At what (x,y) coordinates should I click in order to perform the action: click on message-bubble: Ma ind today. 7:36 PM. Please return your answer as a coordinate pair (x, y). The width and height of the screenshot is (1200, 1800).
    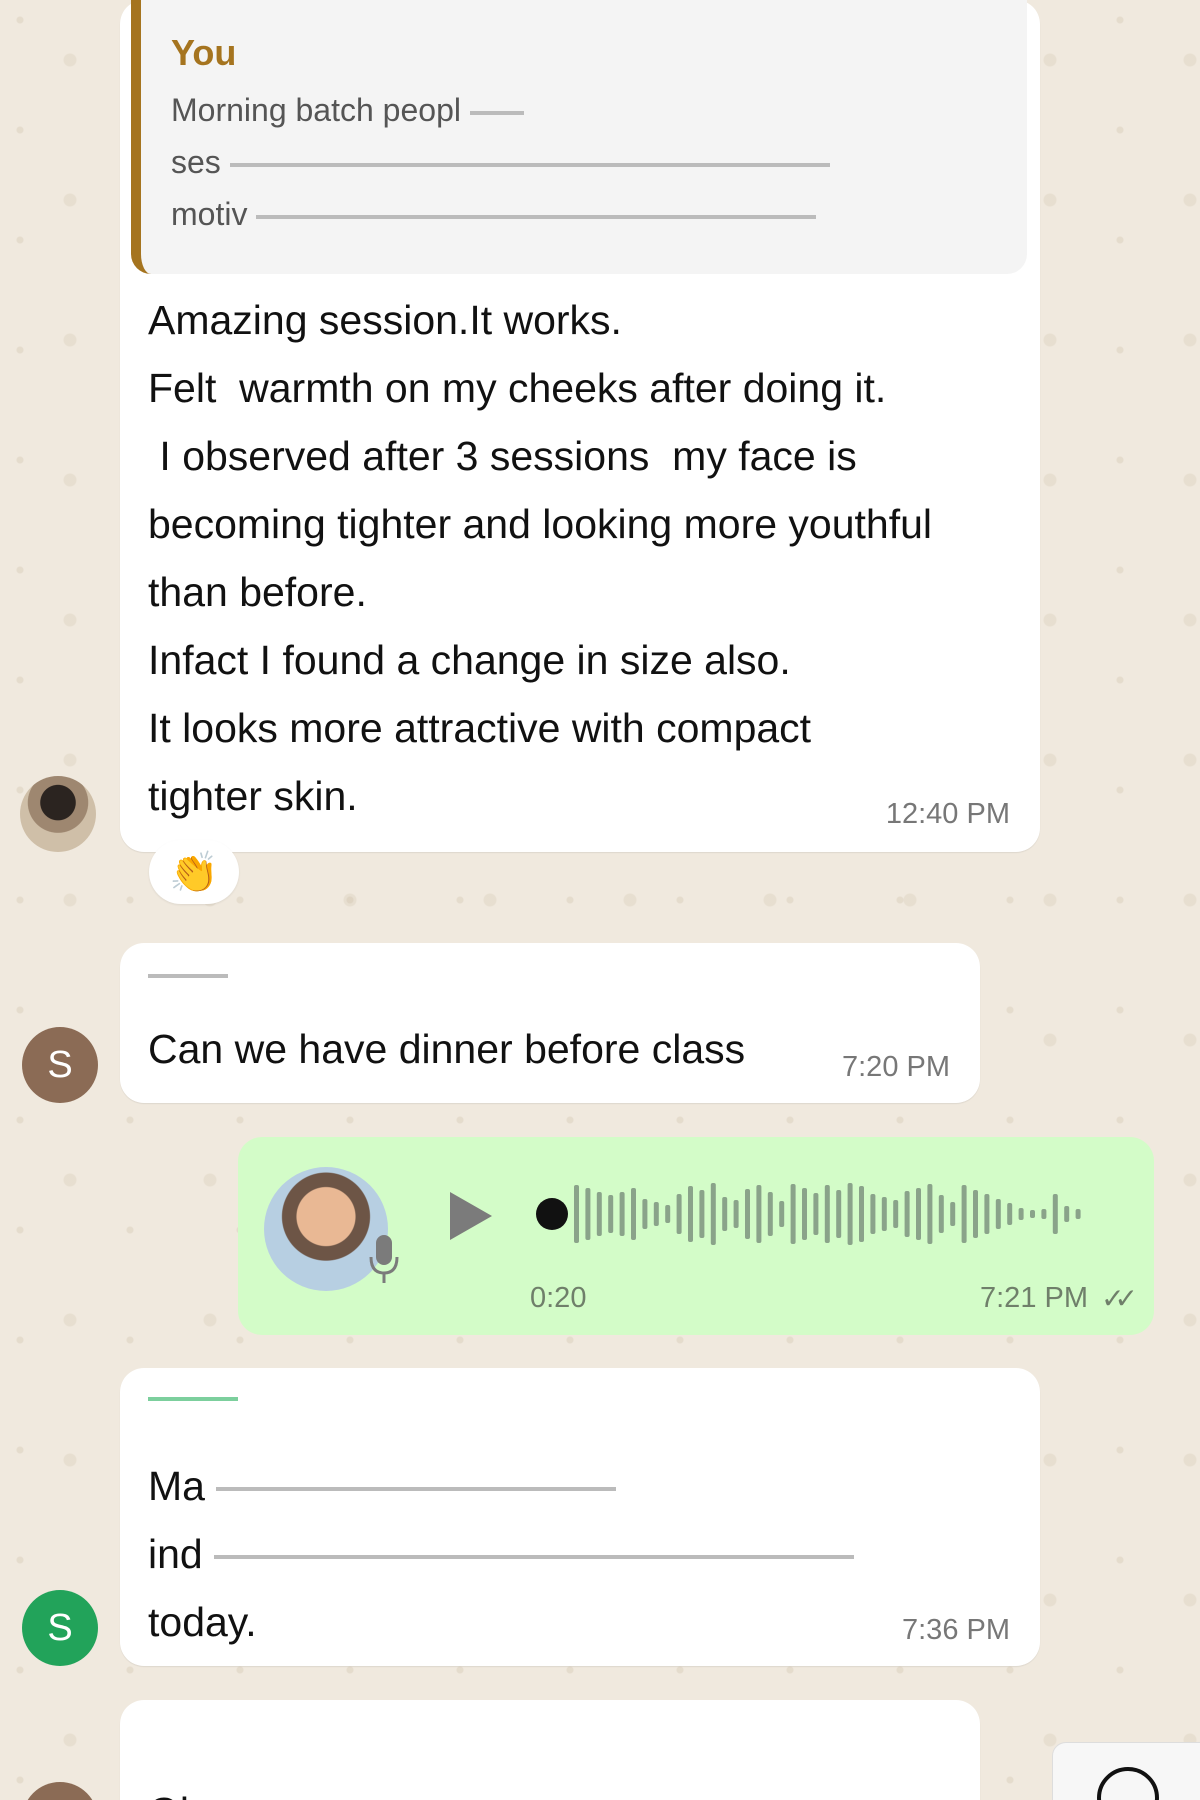
    Looking at the image, I should click on (580, 1517).